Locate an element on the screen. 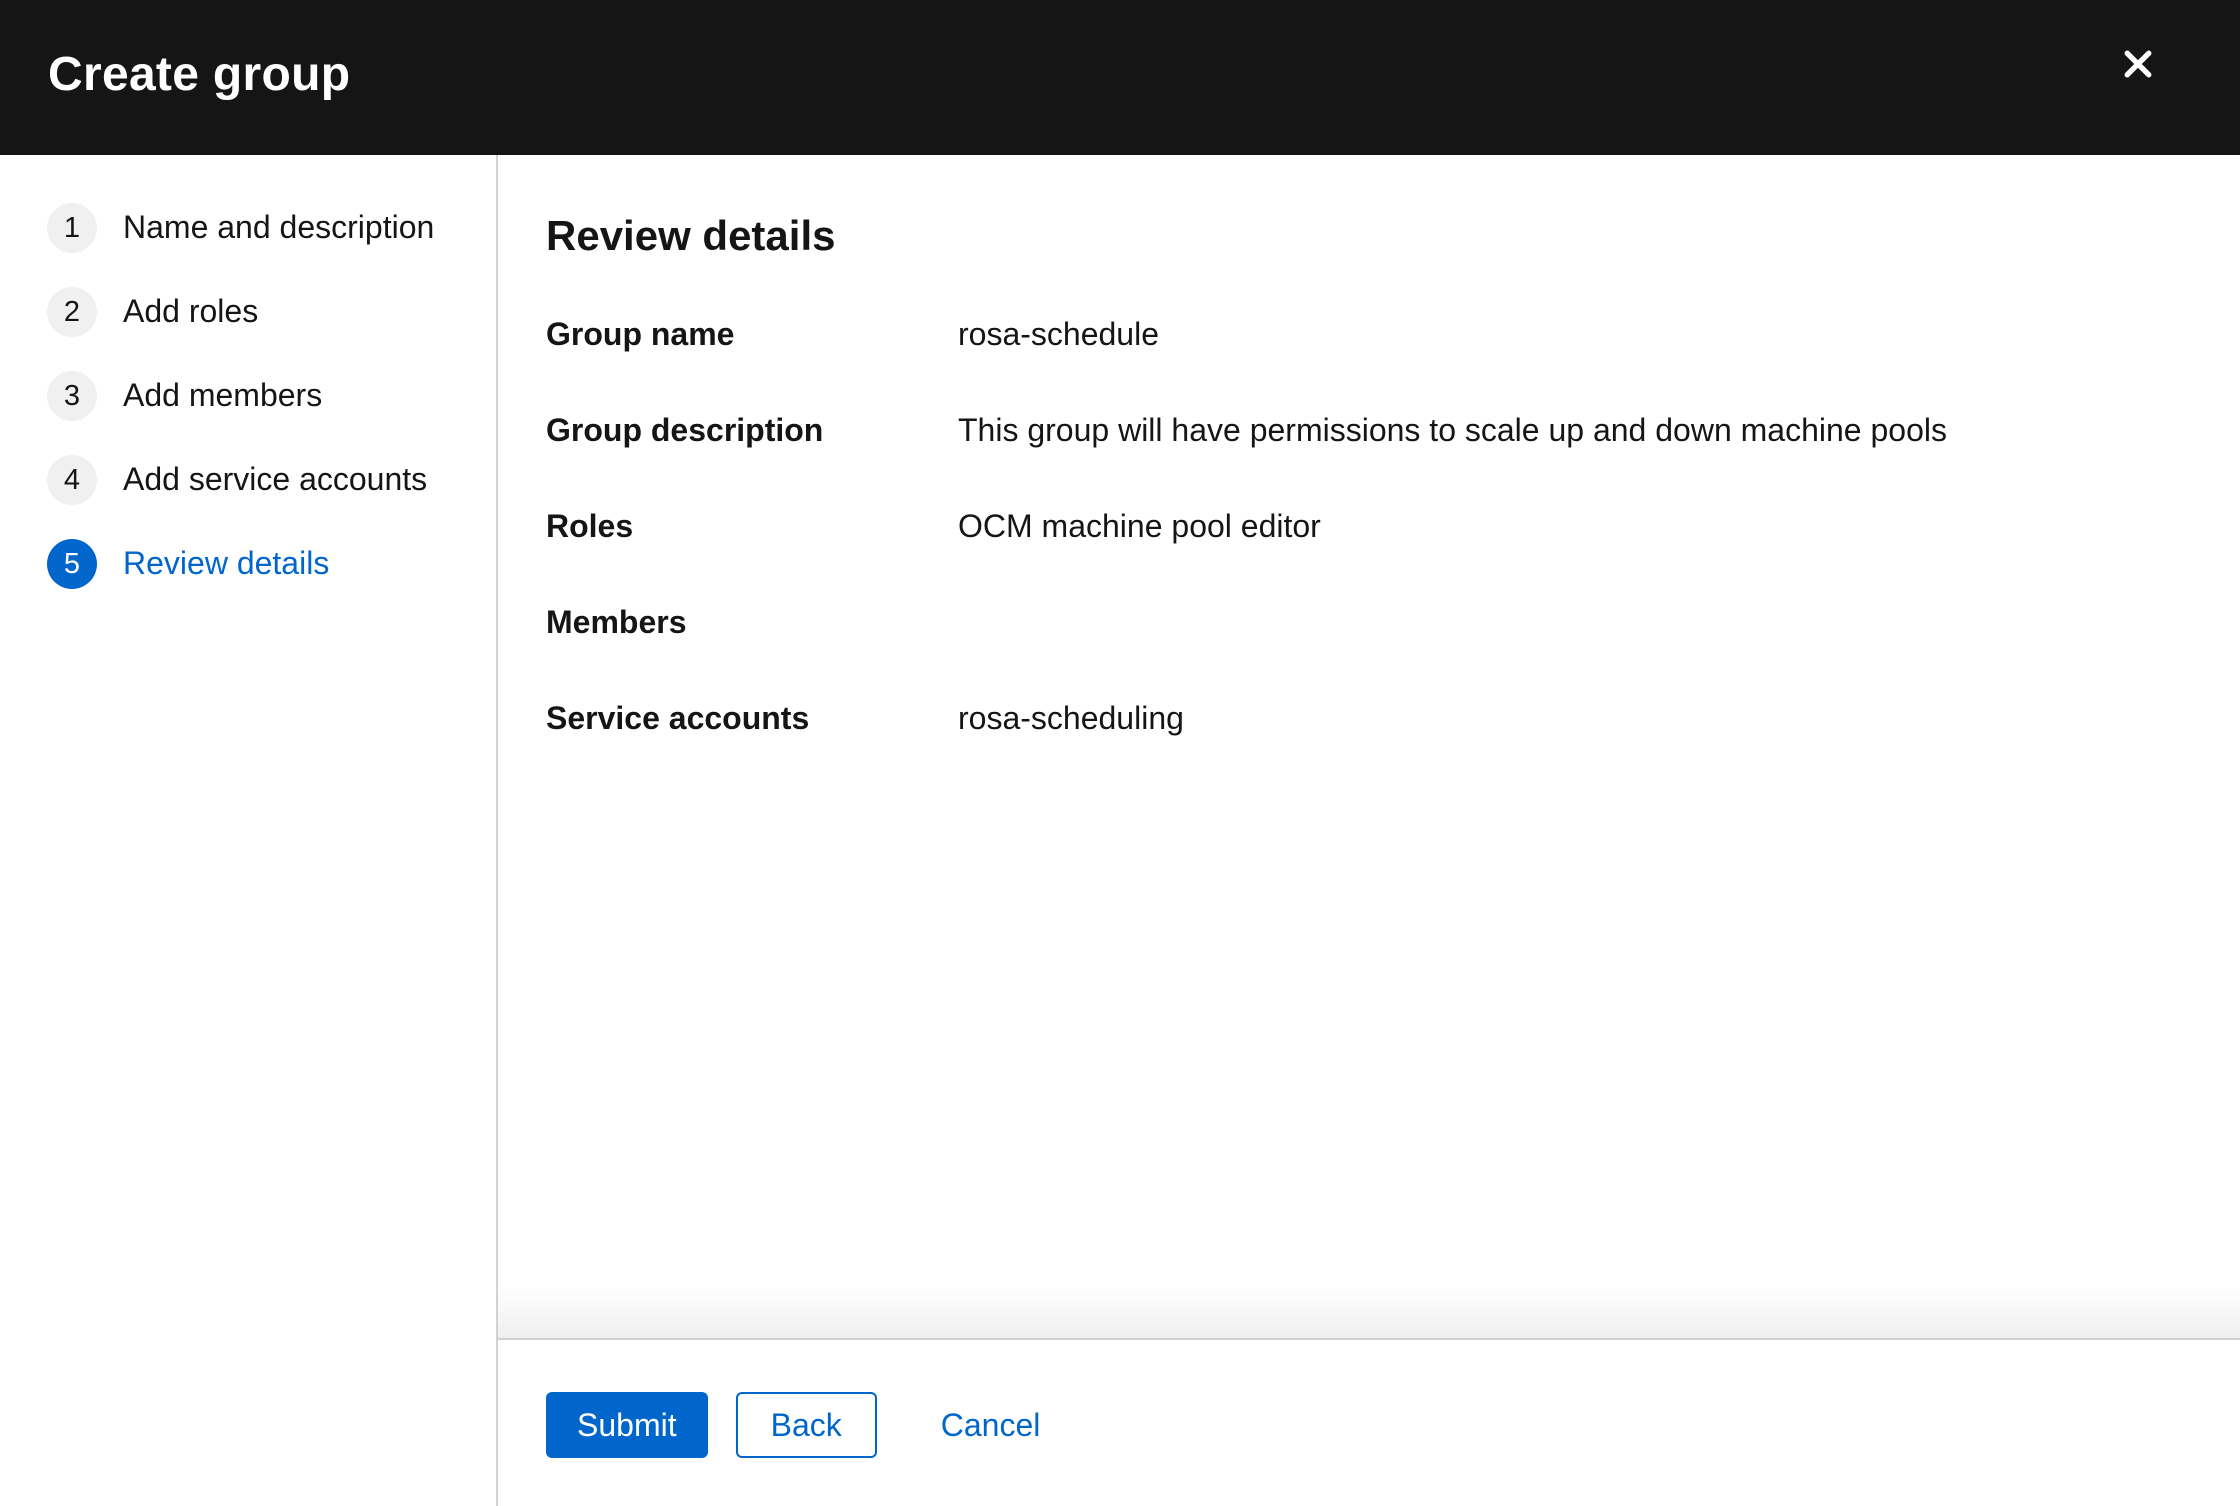 The width and height of the screenshot is (2240, 1506). step-label: Add roles is located at coordinates (191, 311).